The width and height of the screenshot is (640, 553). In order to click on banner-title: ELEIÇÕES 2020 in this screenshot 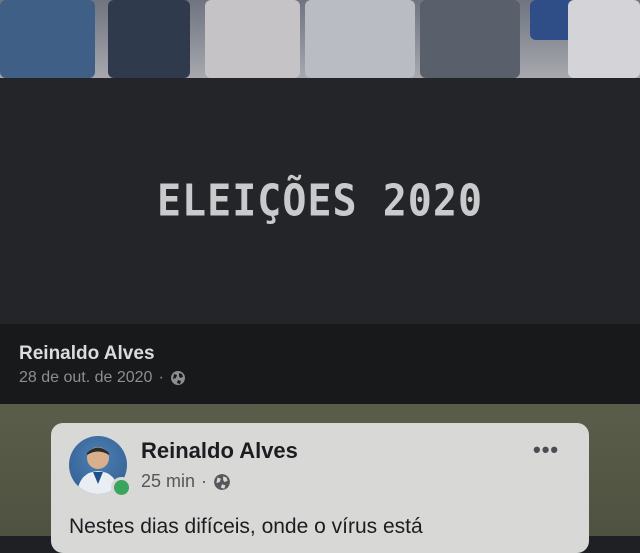, I will do `click(320, 201)`.